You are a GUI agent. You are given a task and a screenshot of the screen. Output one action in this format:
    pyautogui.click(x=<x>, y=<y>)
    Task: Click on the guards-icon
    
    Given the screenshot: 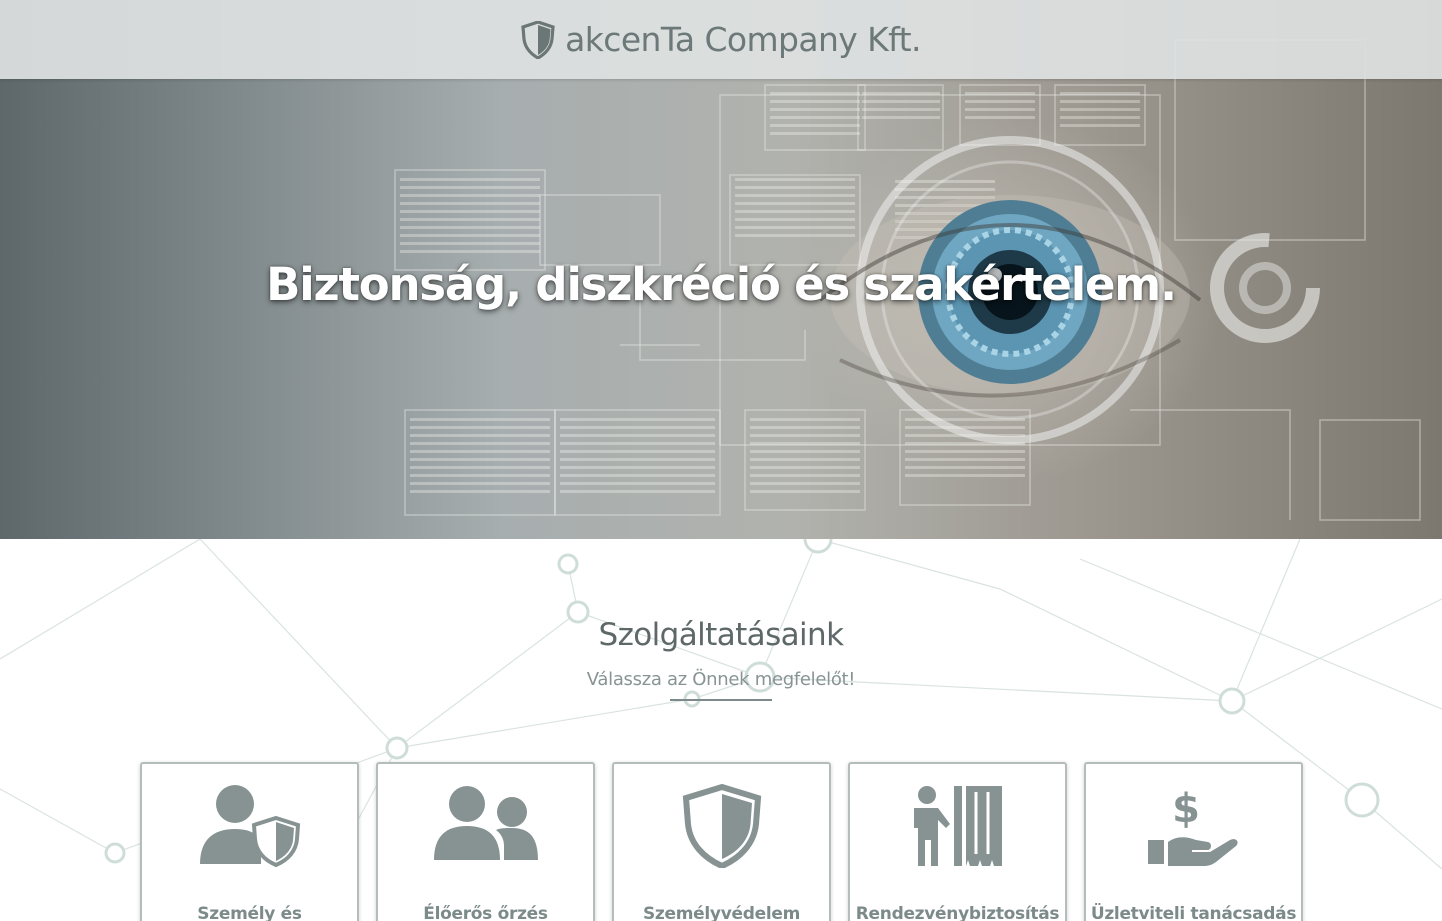 What is the action you would take?
    pyautogui.click(x=485, y=823)
    